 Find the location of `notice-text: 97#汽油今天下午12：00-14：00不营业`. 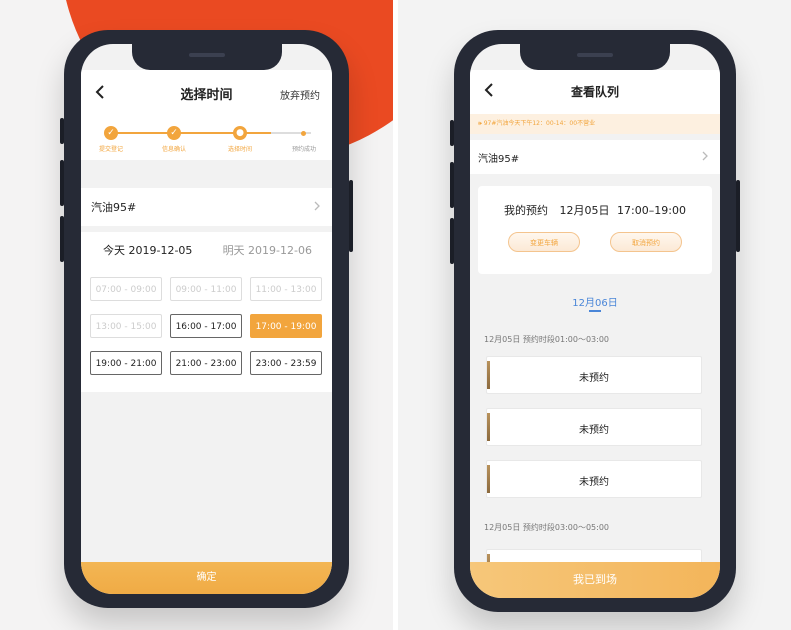

notice-text: 97#汽油今天下午12：00-14：00不营业 is located at coordinates (539, 123).